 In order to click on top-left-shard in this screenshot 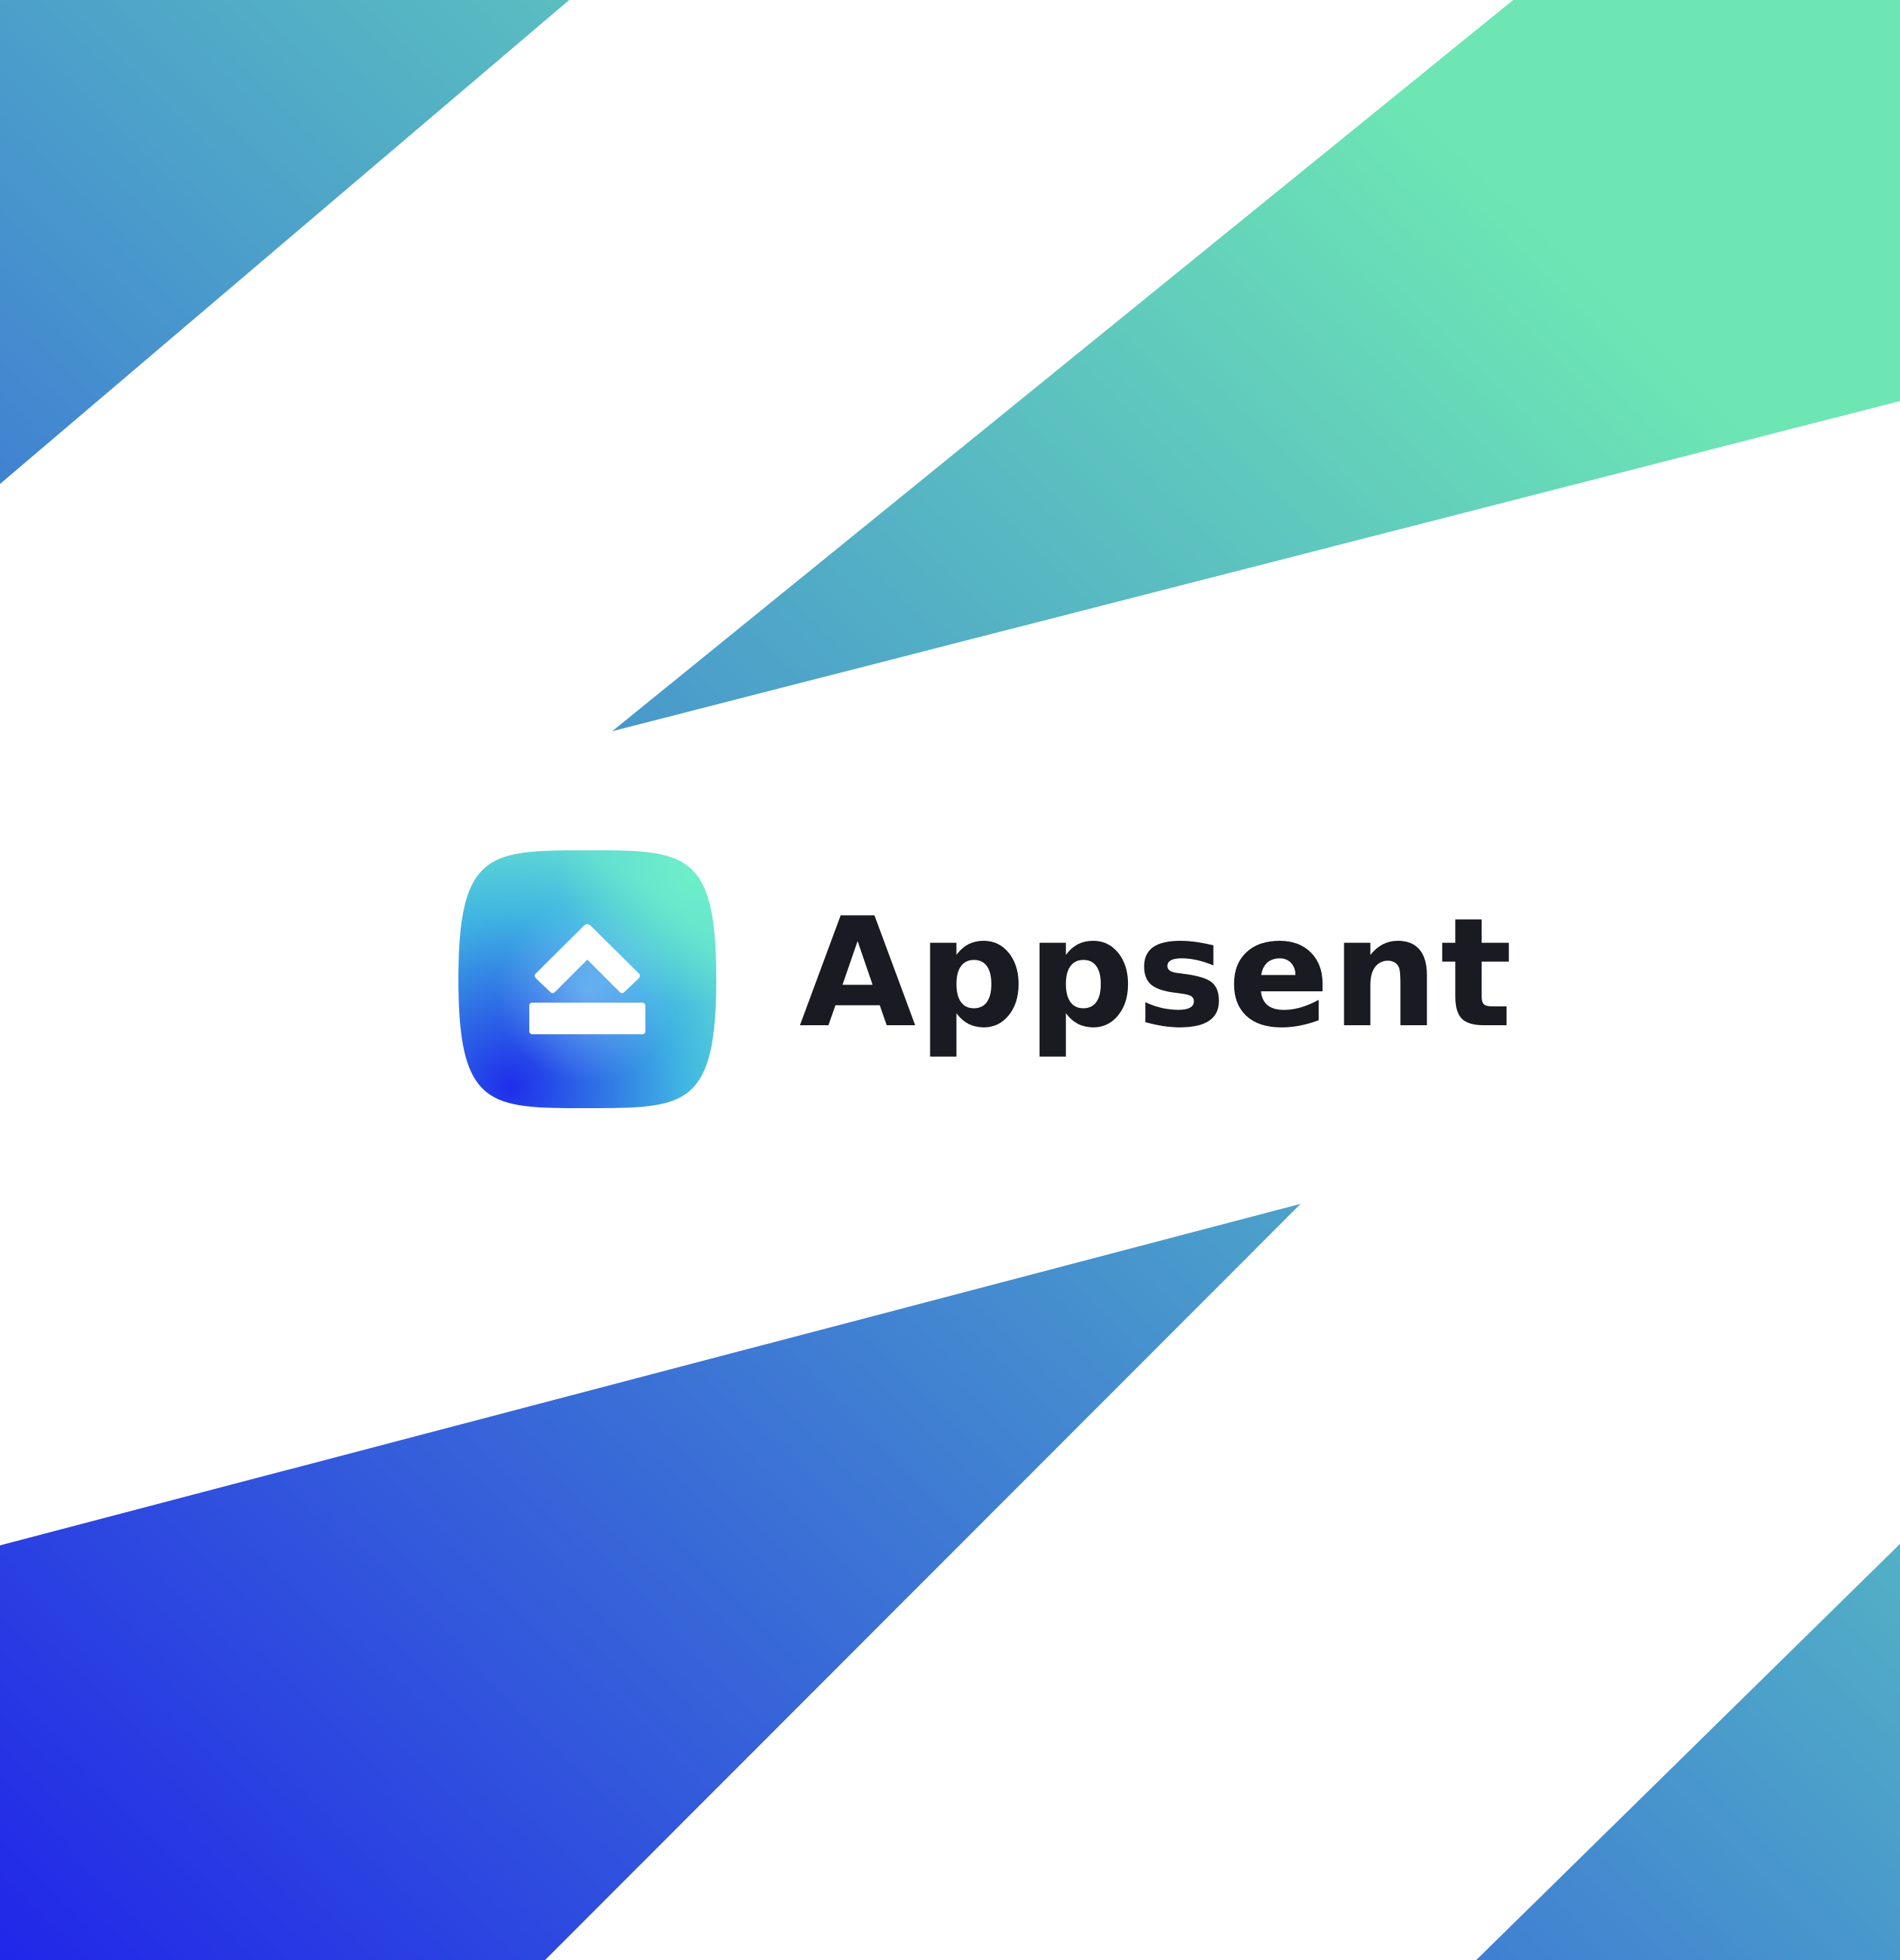, I will do `click(284, 242)`.